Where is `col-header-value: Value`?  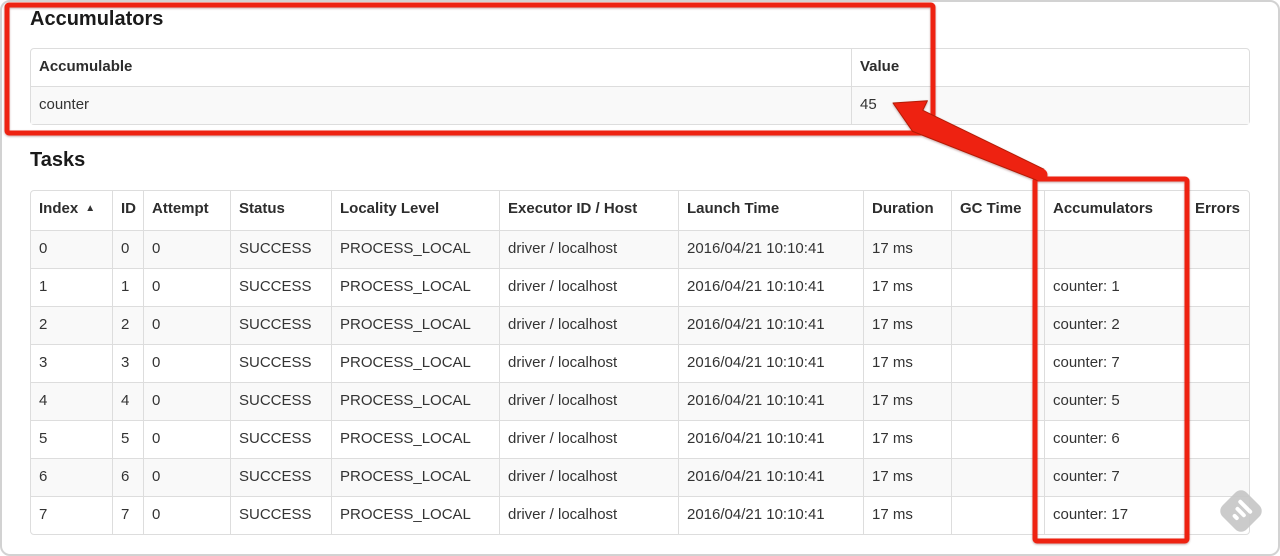
col-header-value: Value is located at coordinates (1050, 67).